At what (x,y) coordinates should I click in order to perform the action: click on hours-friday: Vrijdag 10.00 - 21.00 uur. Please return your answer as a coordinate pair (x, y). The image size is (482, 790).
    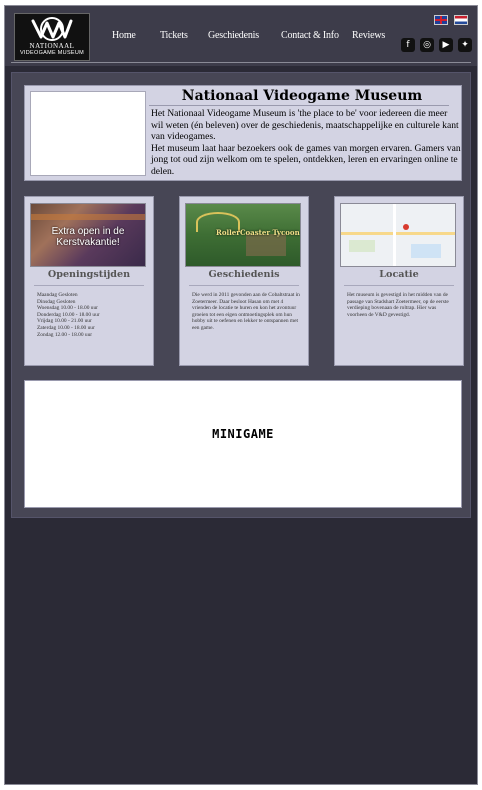
    Looking at the image, I should click on (64, 321).